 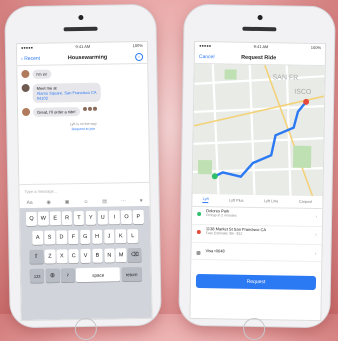 I want to click on key-v: V, so click(x=85, y=256).